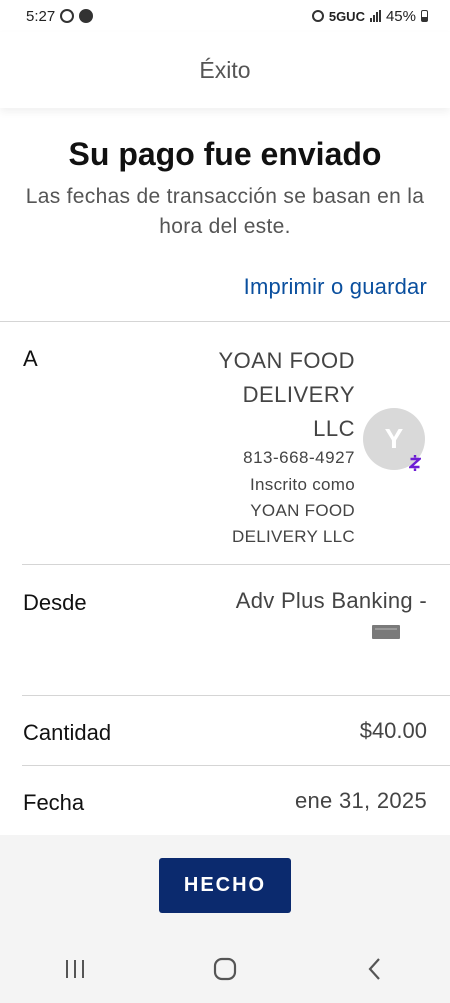 This screenshot has height=1003, width=450. What do you see at coordinates (67, 16) in the screenshot?
I see `whatsapp-icon` at bounding box center [67, 16].